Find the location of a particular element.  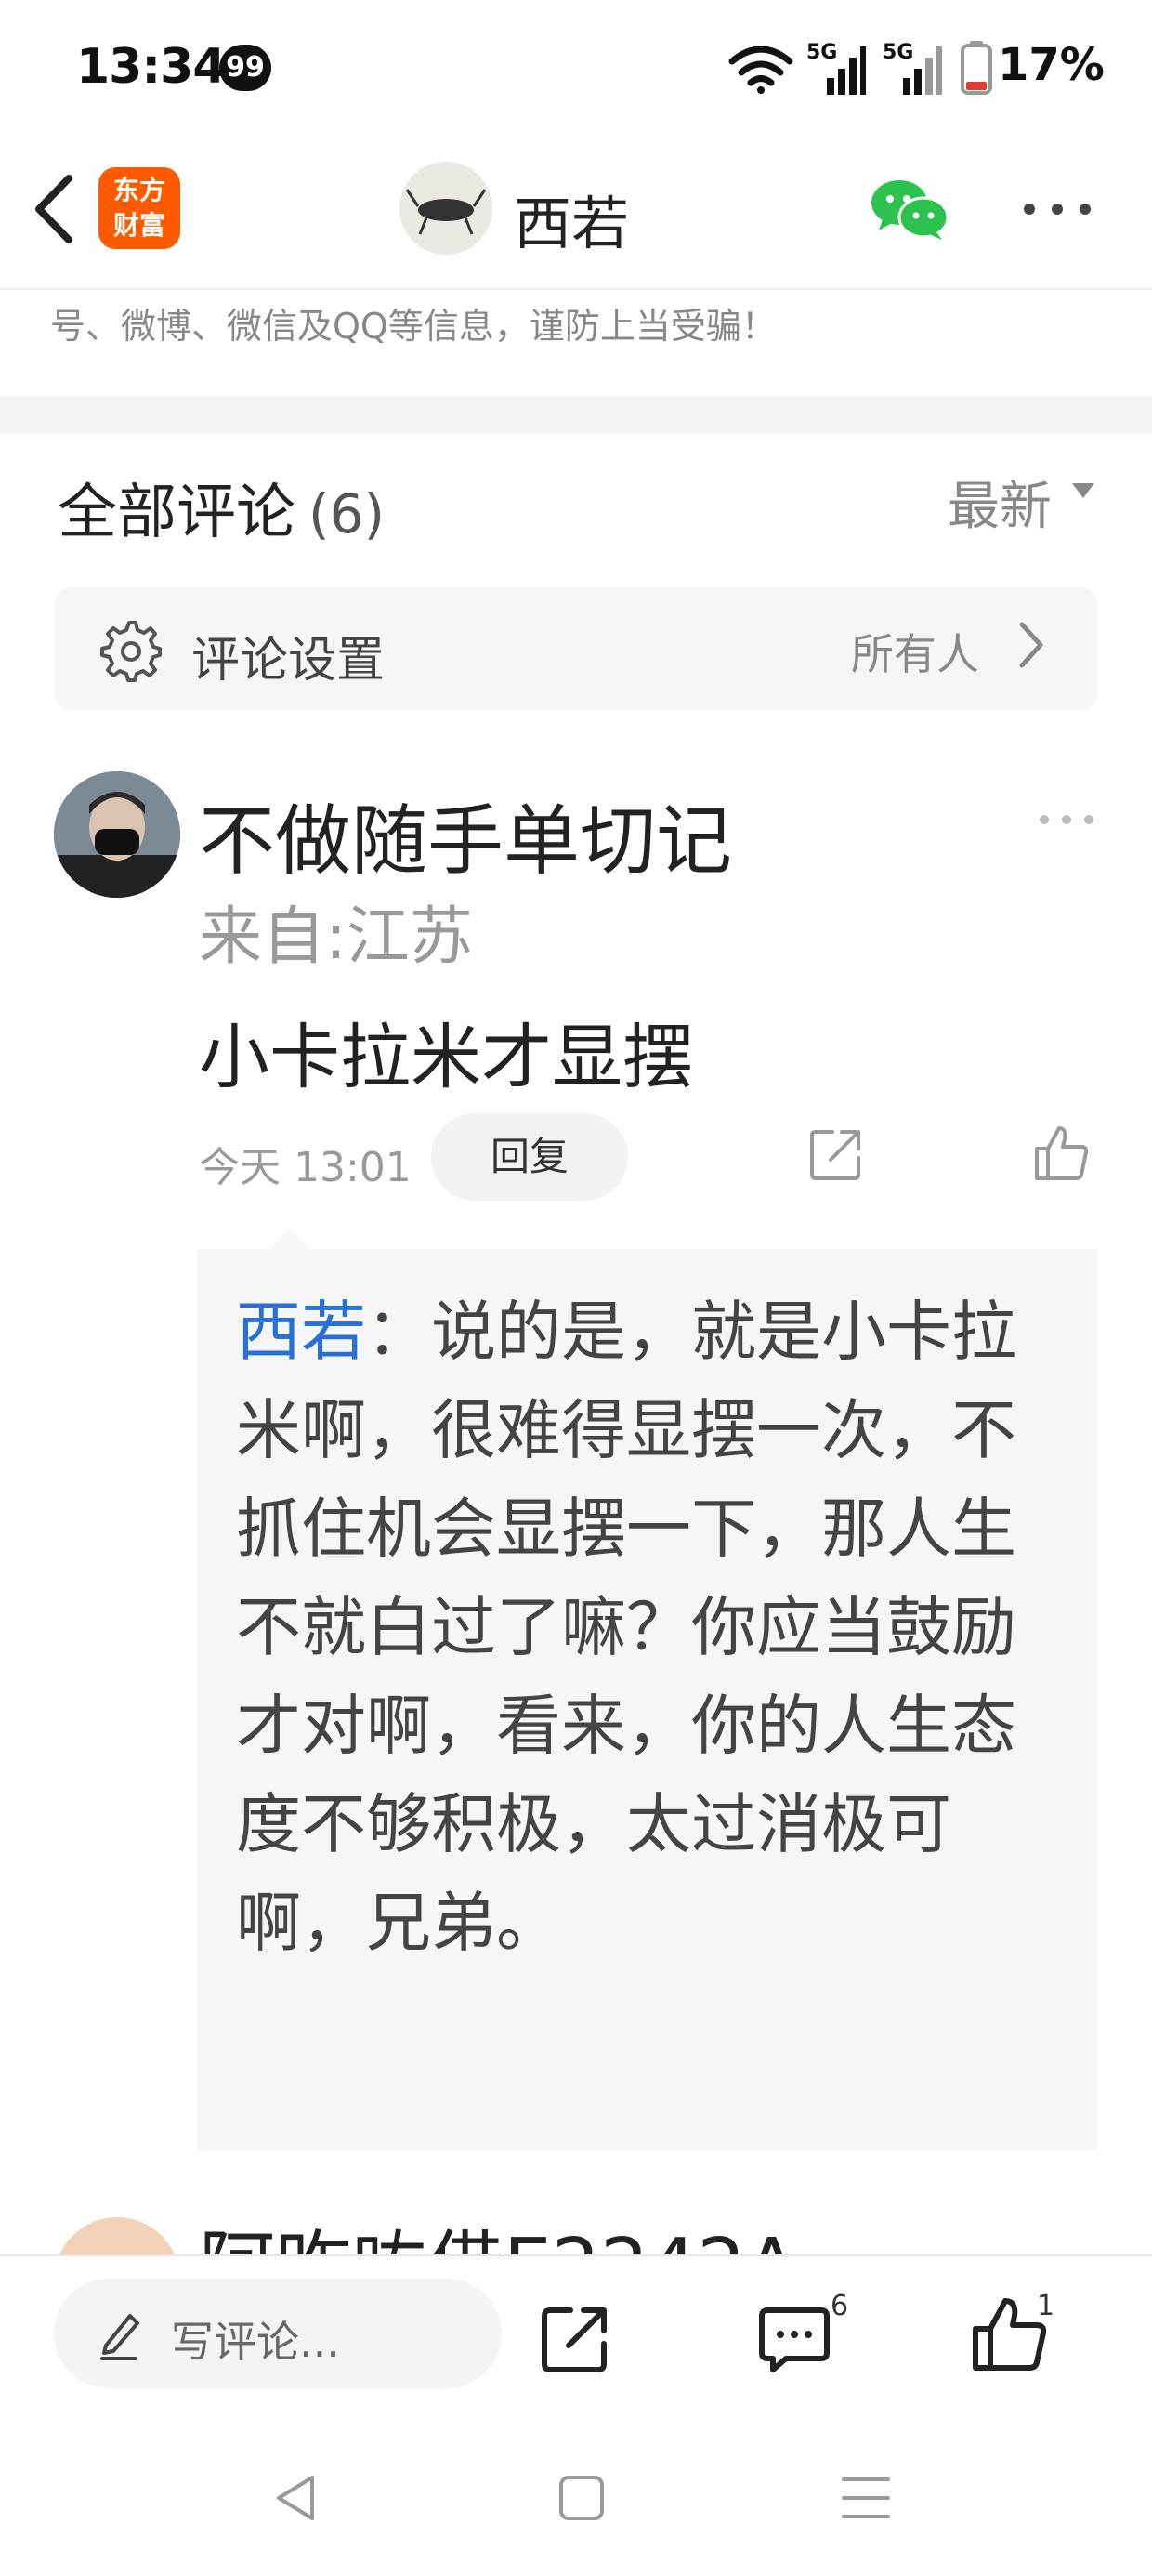

commenter-location: 来自:江苏 is located at coordinates (336, 937).